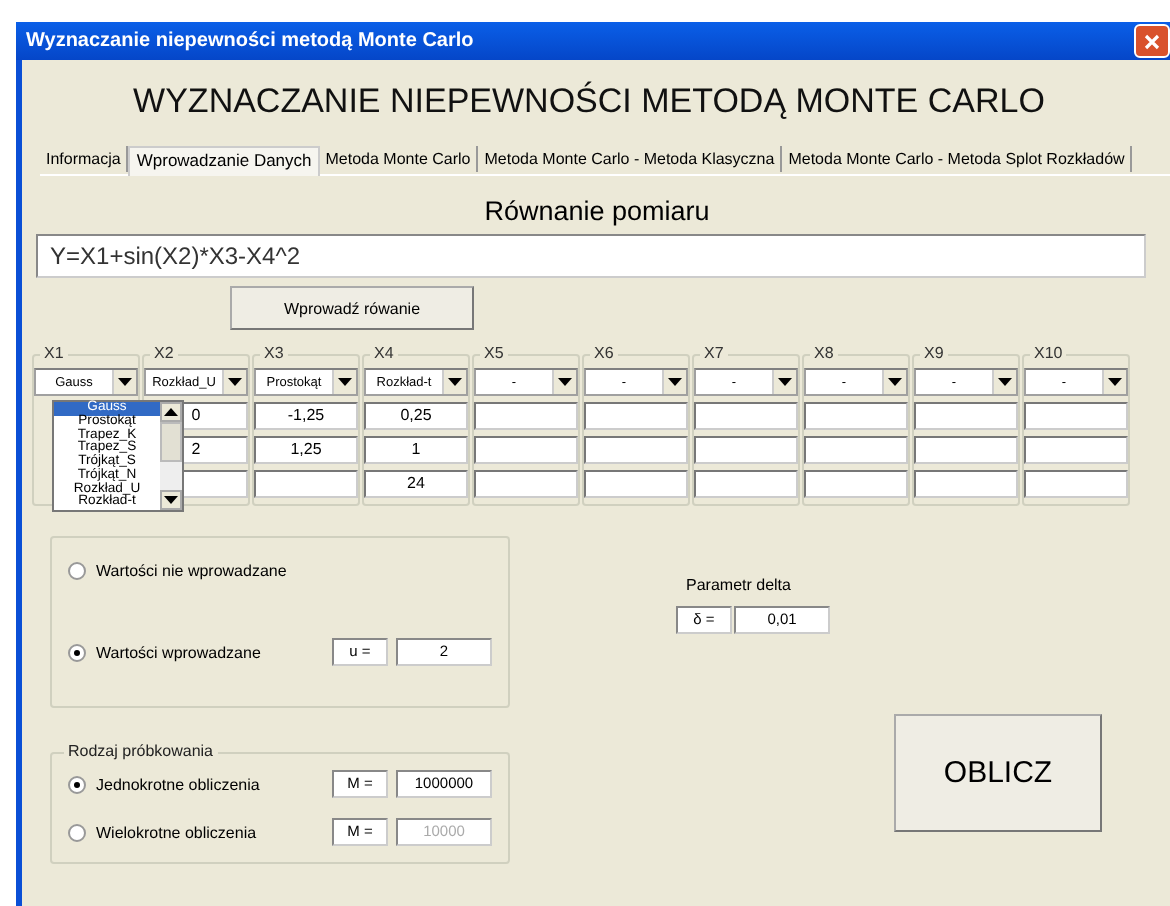  I want to click on enter-equation-button: Wprowadź rówanie, so click(352, 308).